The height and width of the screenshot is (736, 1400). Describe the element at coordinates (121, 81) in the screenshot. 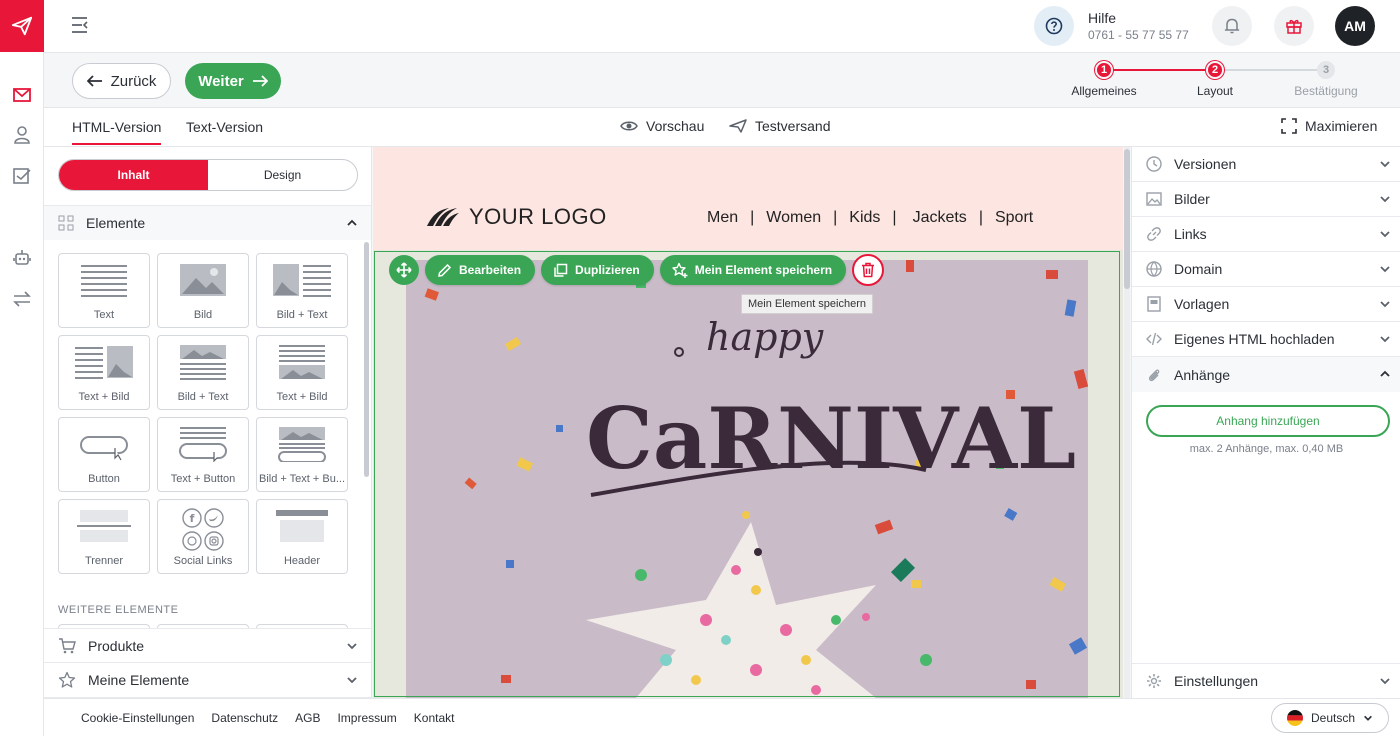

I see `back-button: Zurück` at that location.